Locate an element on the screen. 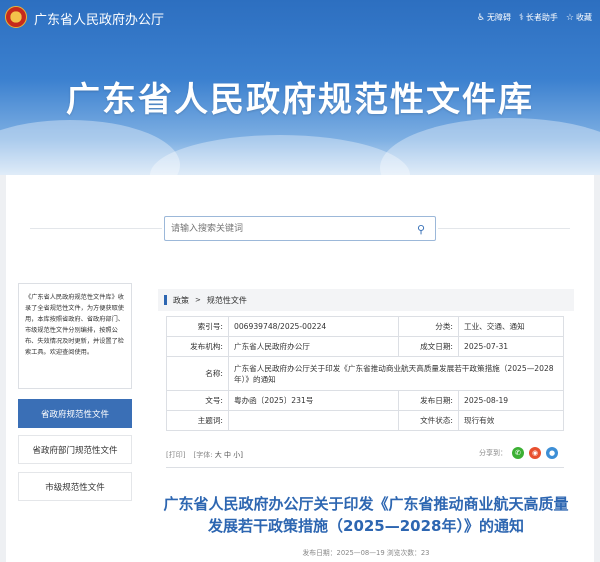 The width and height of the screenshot is (600, 562). search-box: ⚲ is located at coordinates (300, 228).